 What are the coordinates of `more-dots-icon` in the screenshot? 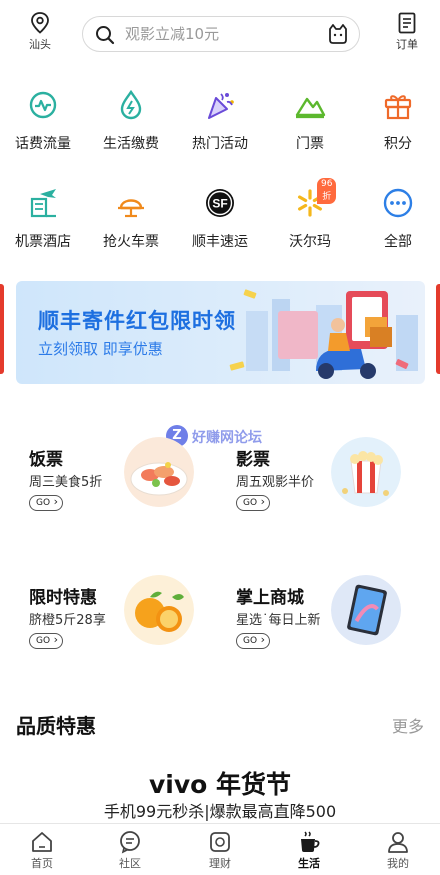 It's located at (398, 203).